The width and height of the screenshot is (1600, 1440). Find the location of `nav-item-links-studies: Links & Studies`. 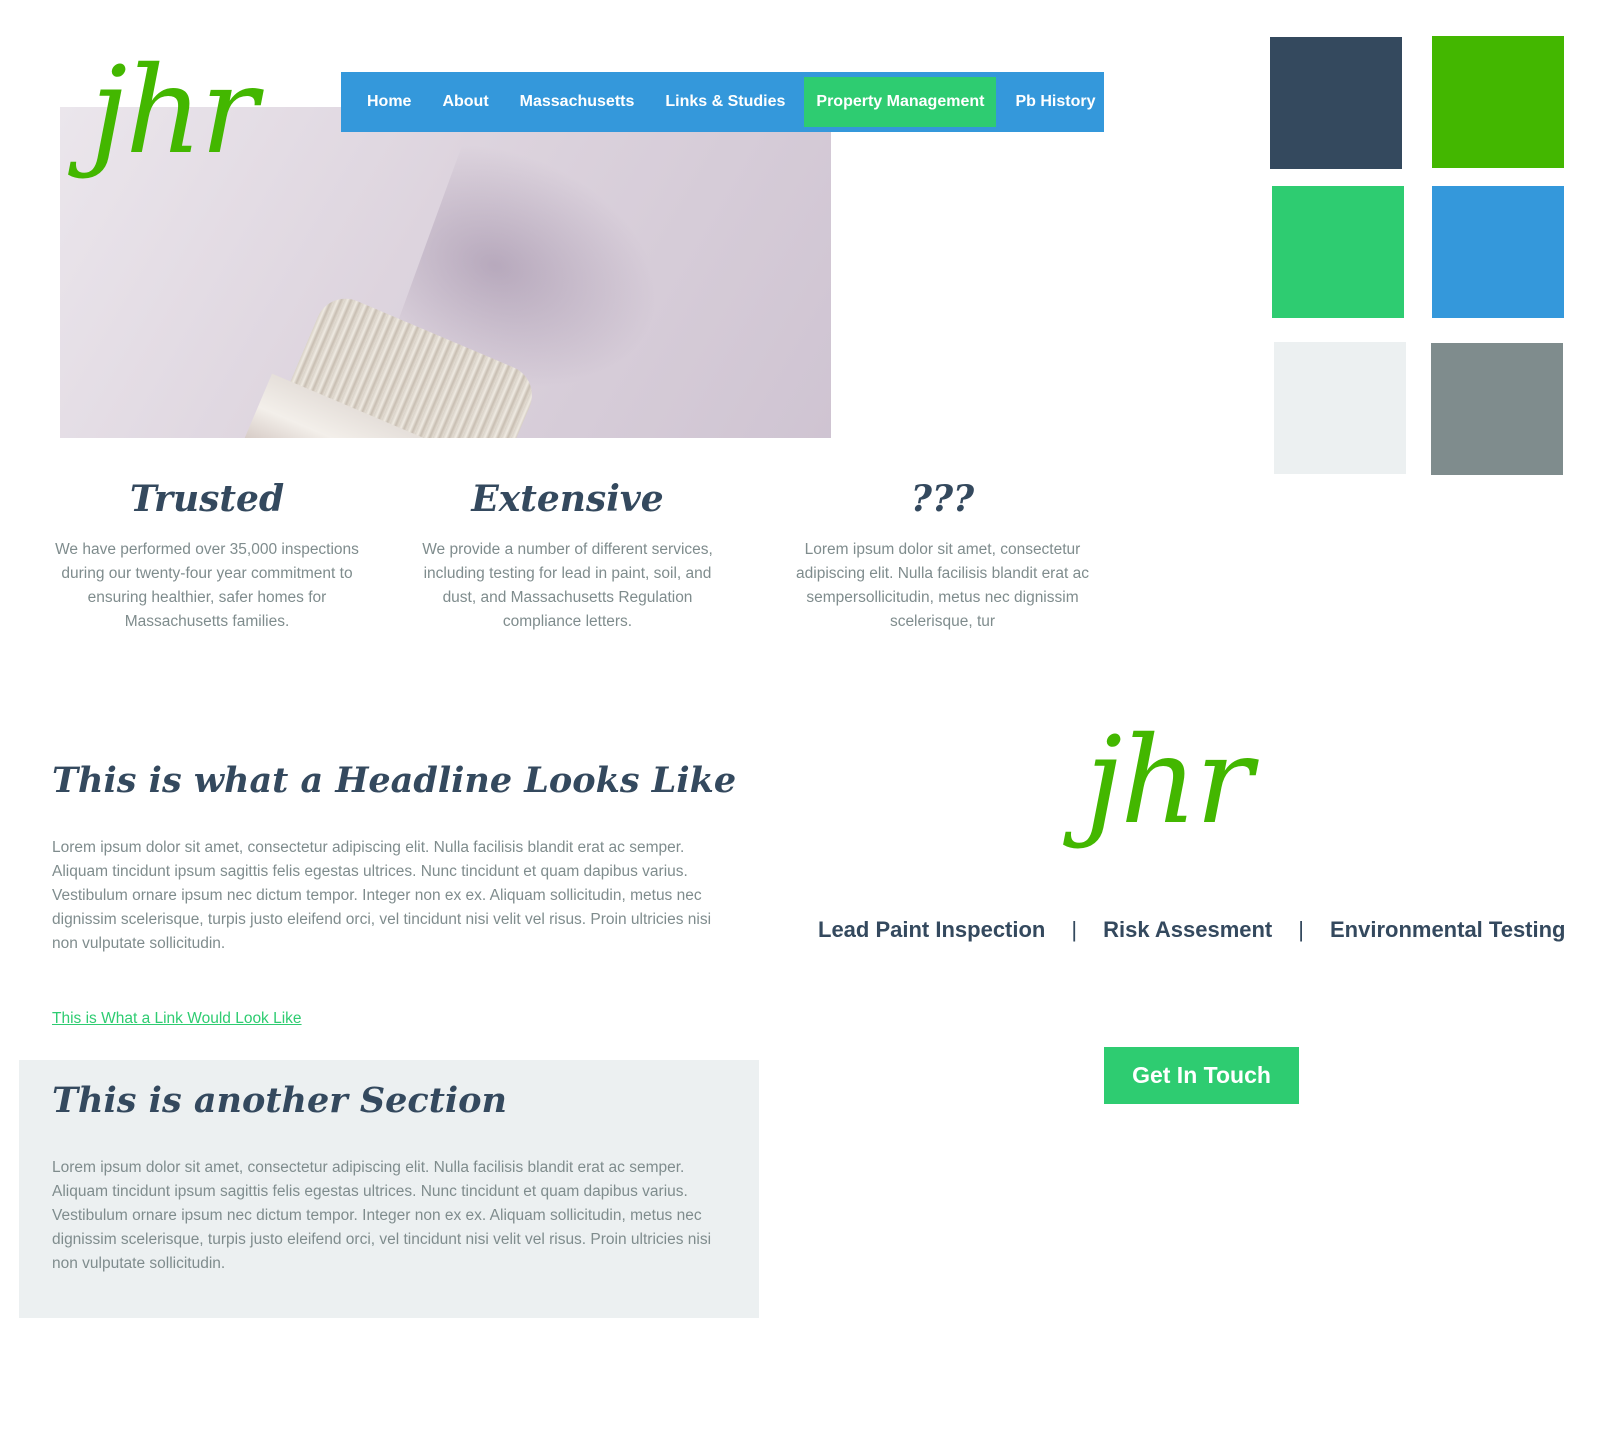

nav-item-links-studies: Links & Studies is located at coordinates (725, 102).